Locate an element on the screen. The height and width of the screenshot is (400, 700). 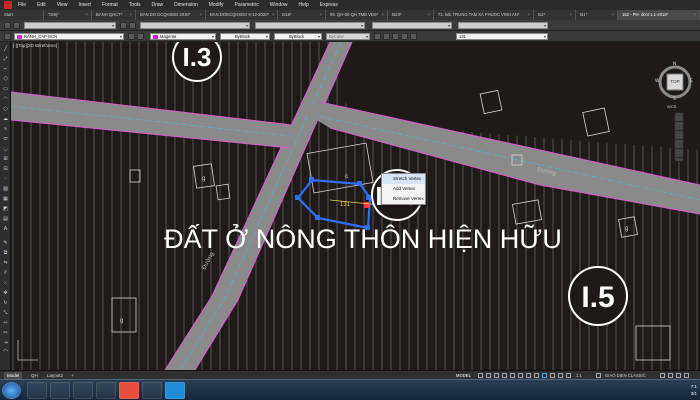
file-tab: ts18* × is located at coordinates (302, 15).